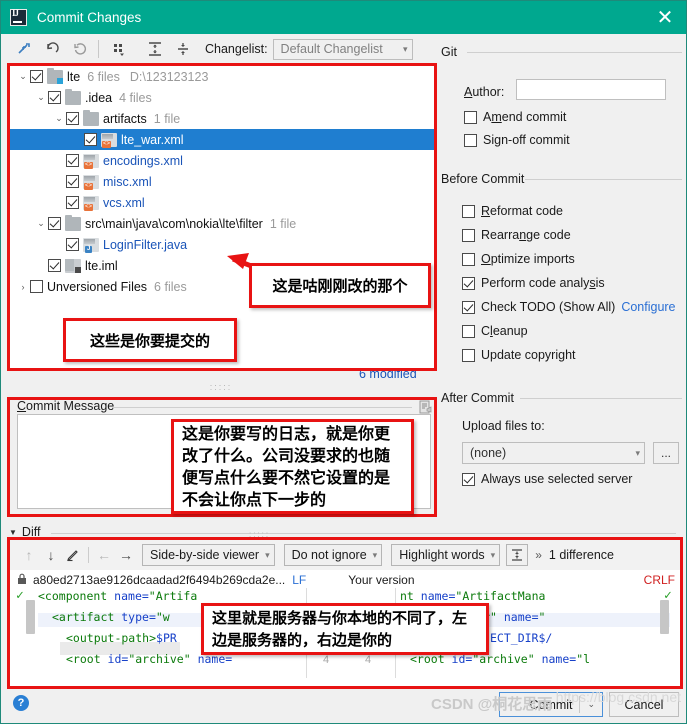 The width and height of the screenshot is (687, 724). What do you see at coordinates (155, 49) in the screenshot?
I see `expand-all-icon` at bounding box center [155, 49].